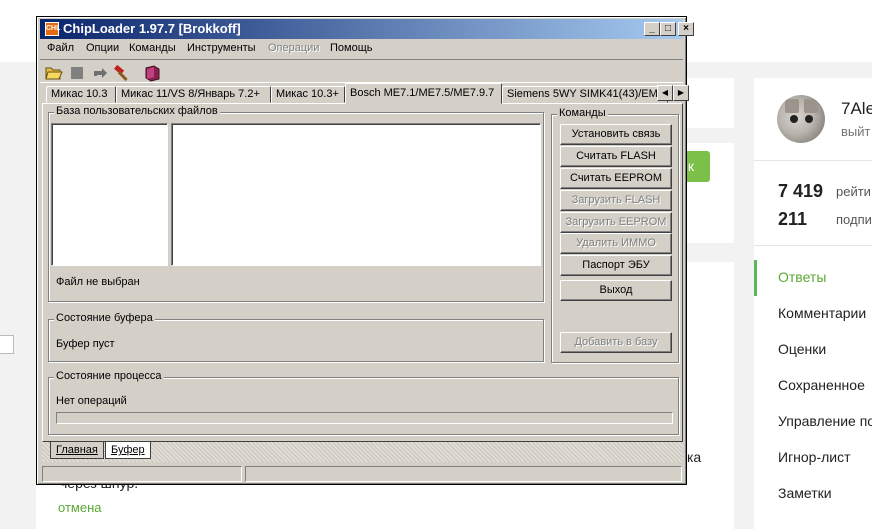  Describe the element at coordinates (351, 48) in the screenshot. I see `menu-help: Помощь` at that location.